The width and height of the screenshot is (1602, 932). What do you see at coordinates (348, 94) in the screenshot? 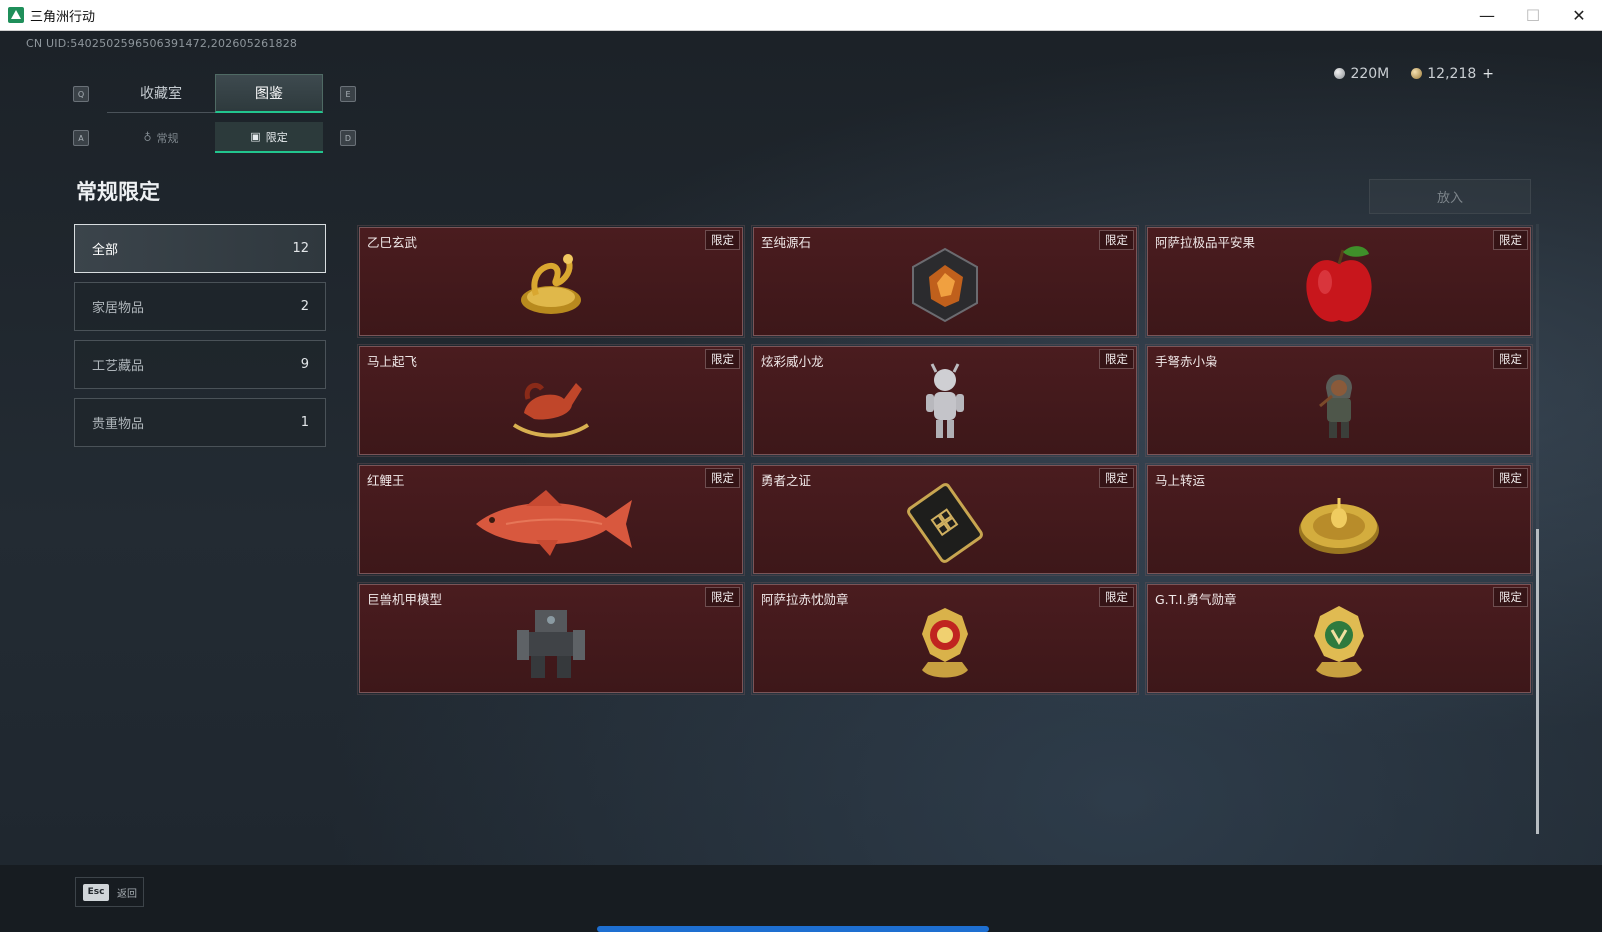
I see `next-tab-key-hint: E` at bounding box center [348, 94].